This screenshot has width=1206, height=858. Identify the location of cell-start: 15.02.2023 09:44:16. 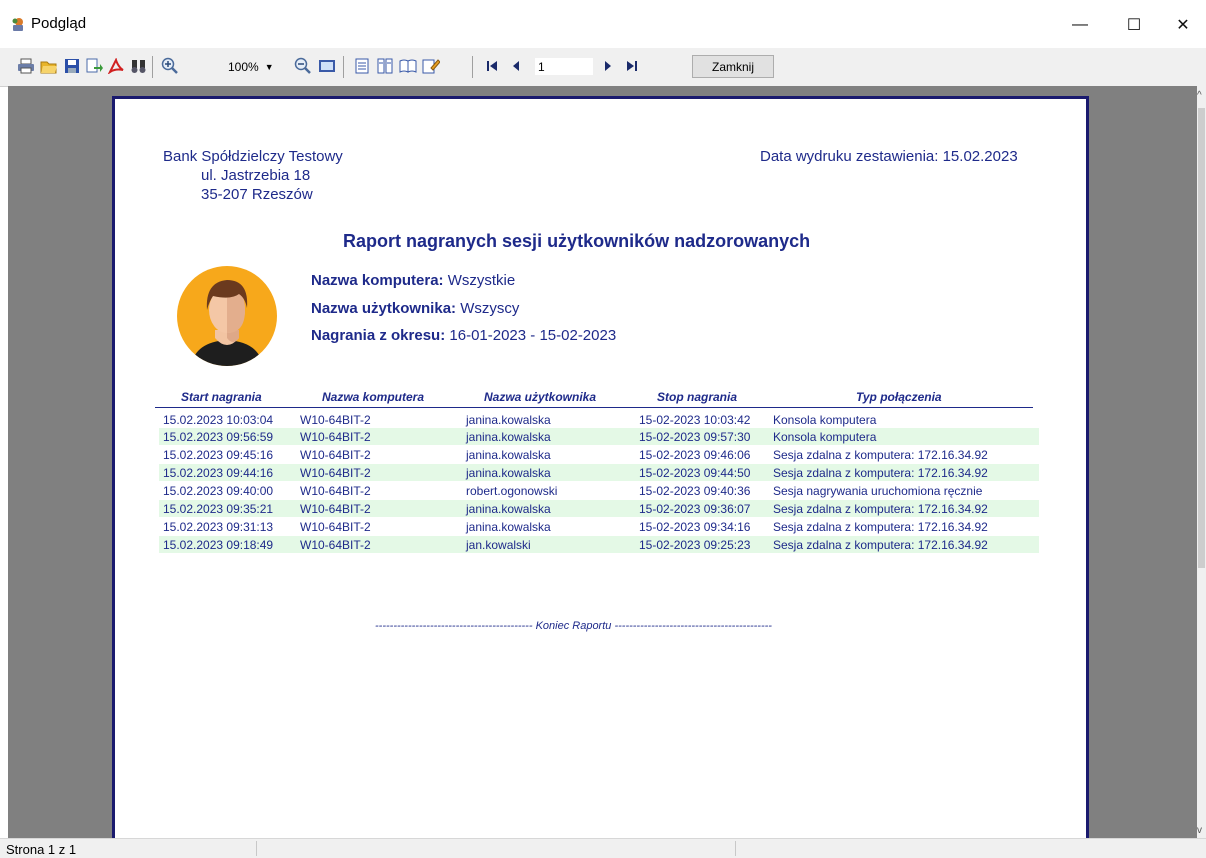
(218, 473).